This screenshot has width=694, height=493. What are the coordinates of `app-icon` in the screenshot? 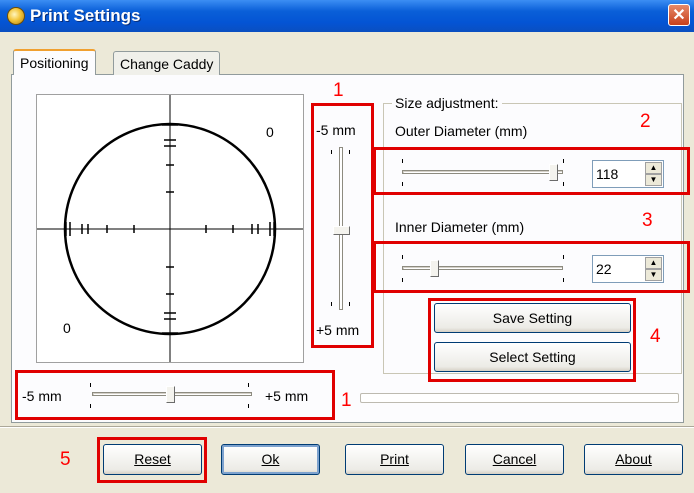 It's located at (16, 16).